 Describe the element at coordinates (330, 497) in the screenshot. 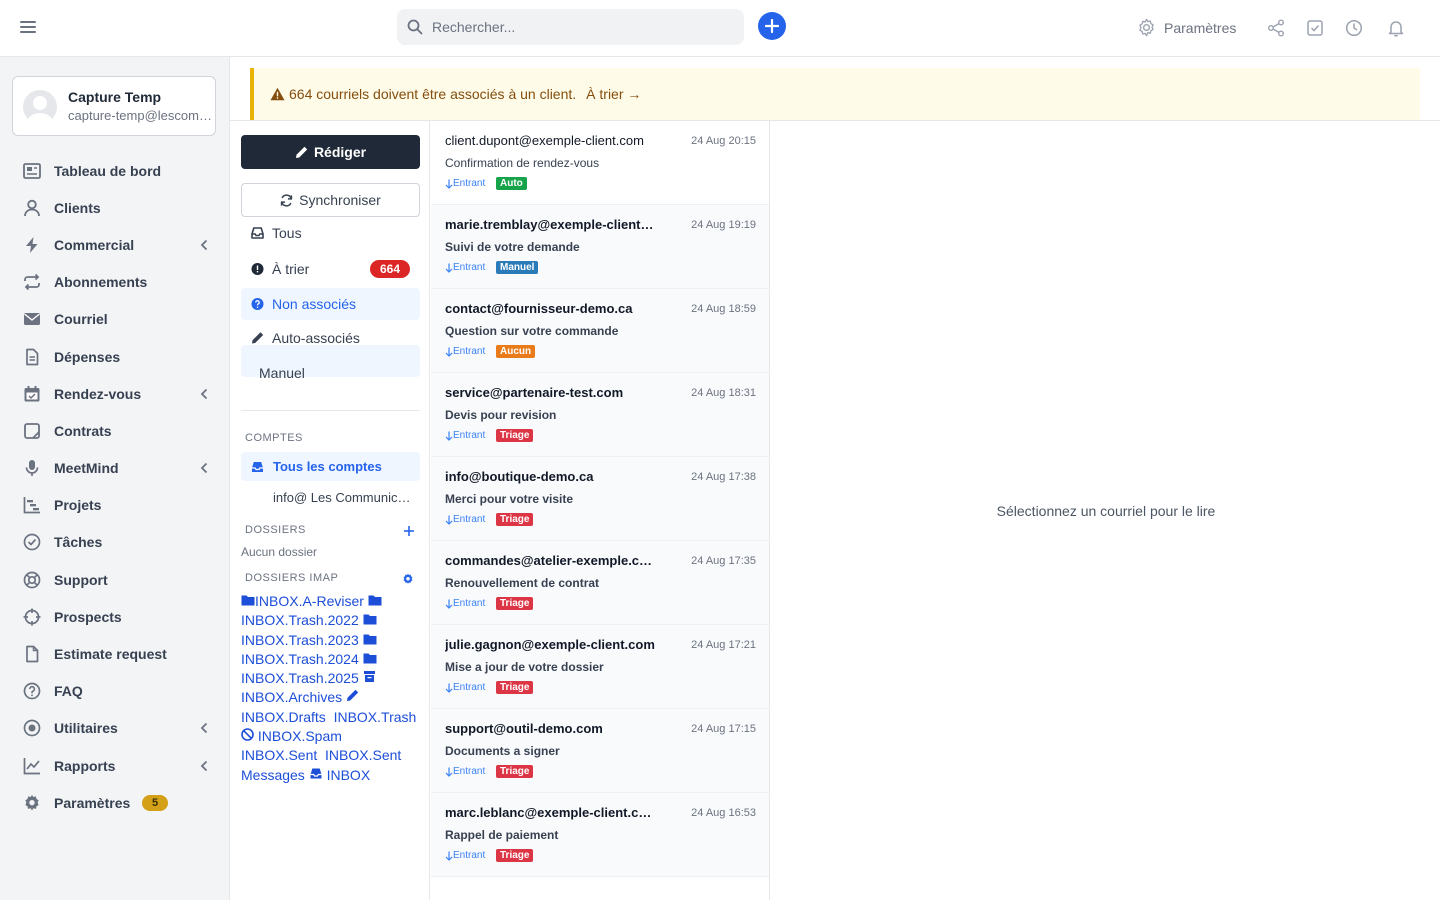

I see `account-item: info@ Les Communications` at that location.